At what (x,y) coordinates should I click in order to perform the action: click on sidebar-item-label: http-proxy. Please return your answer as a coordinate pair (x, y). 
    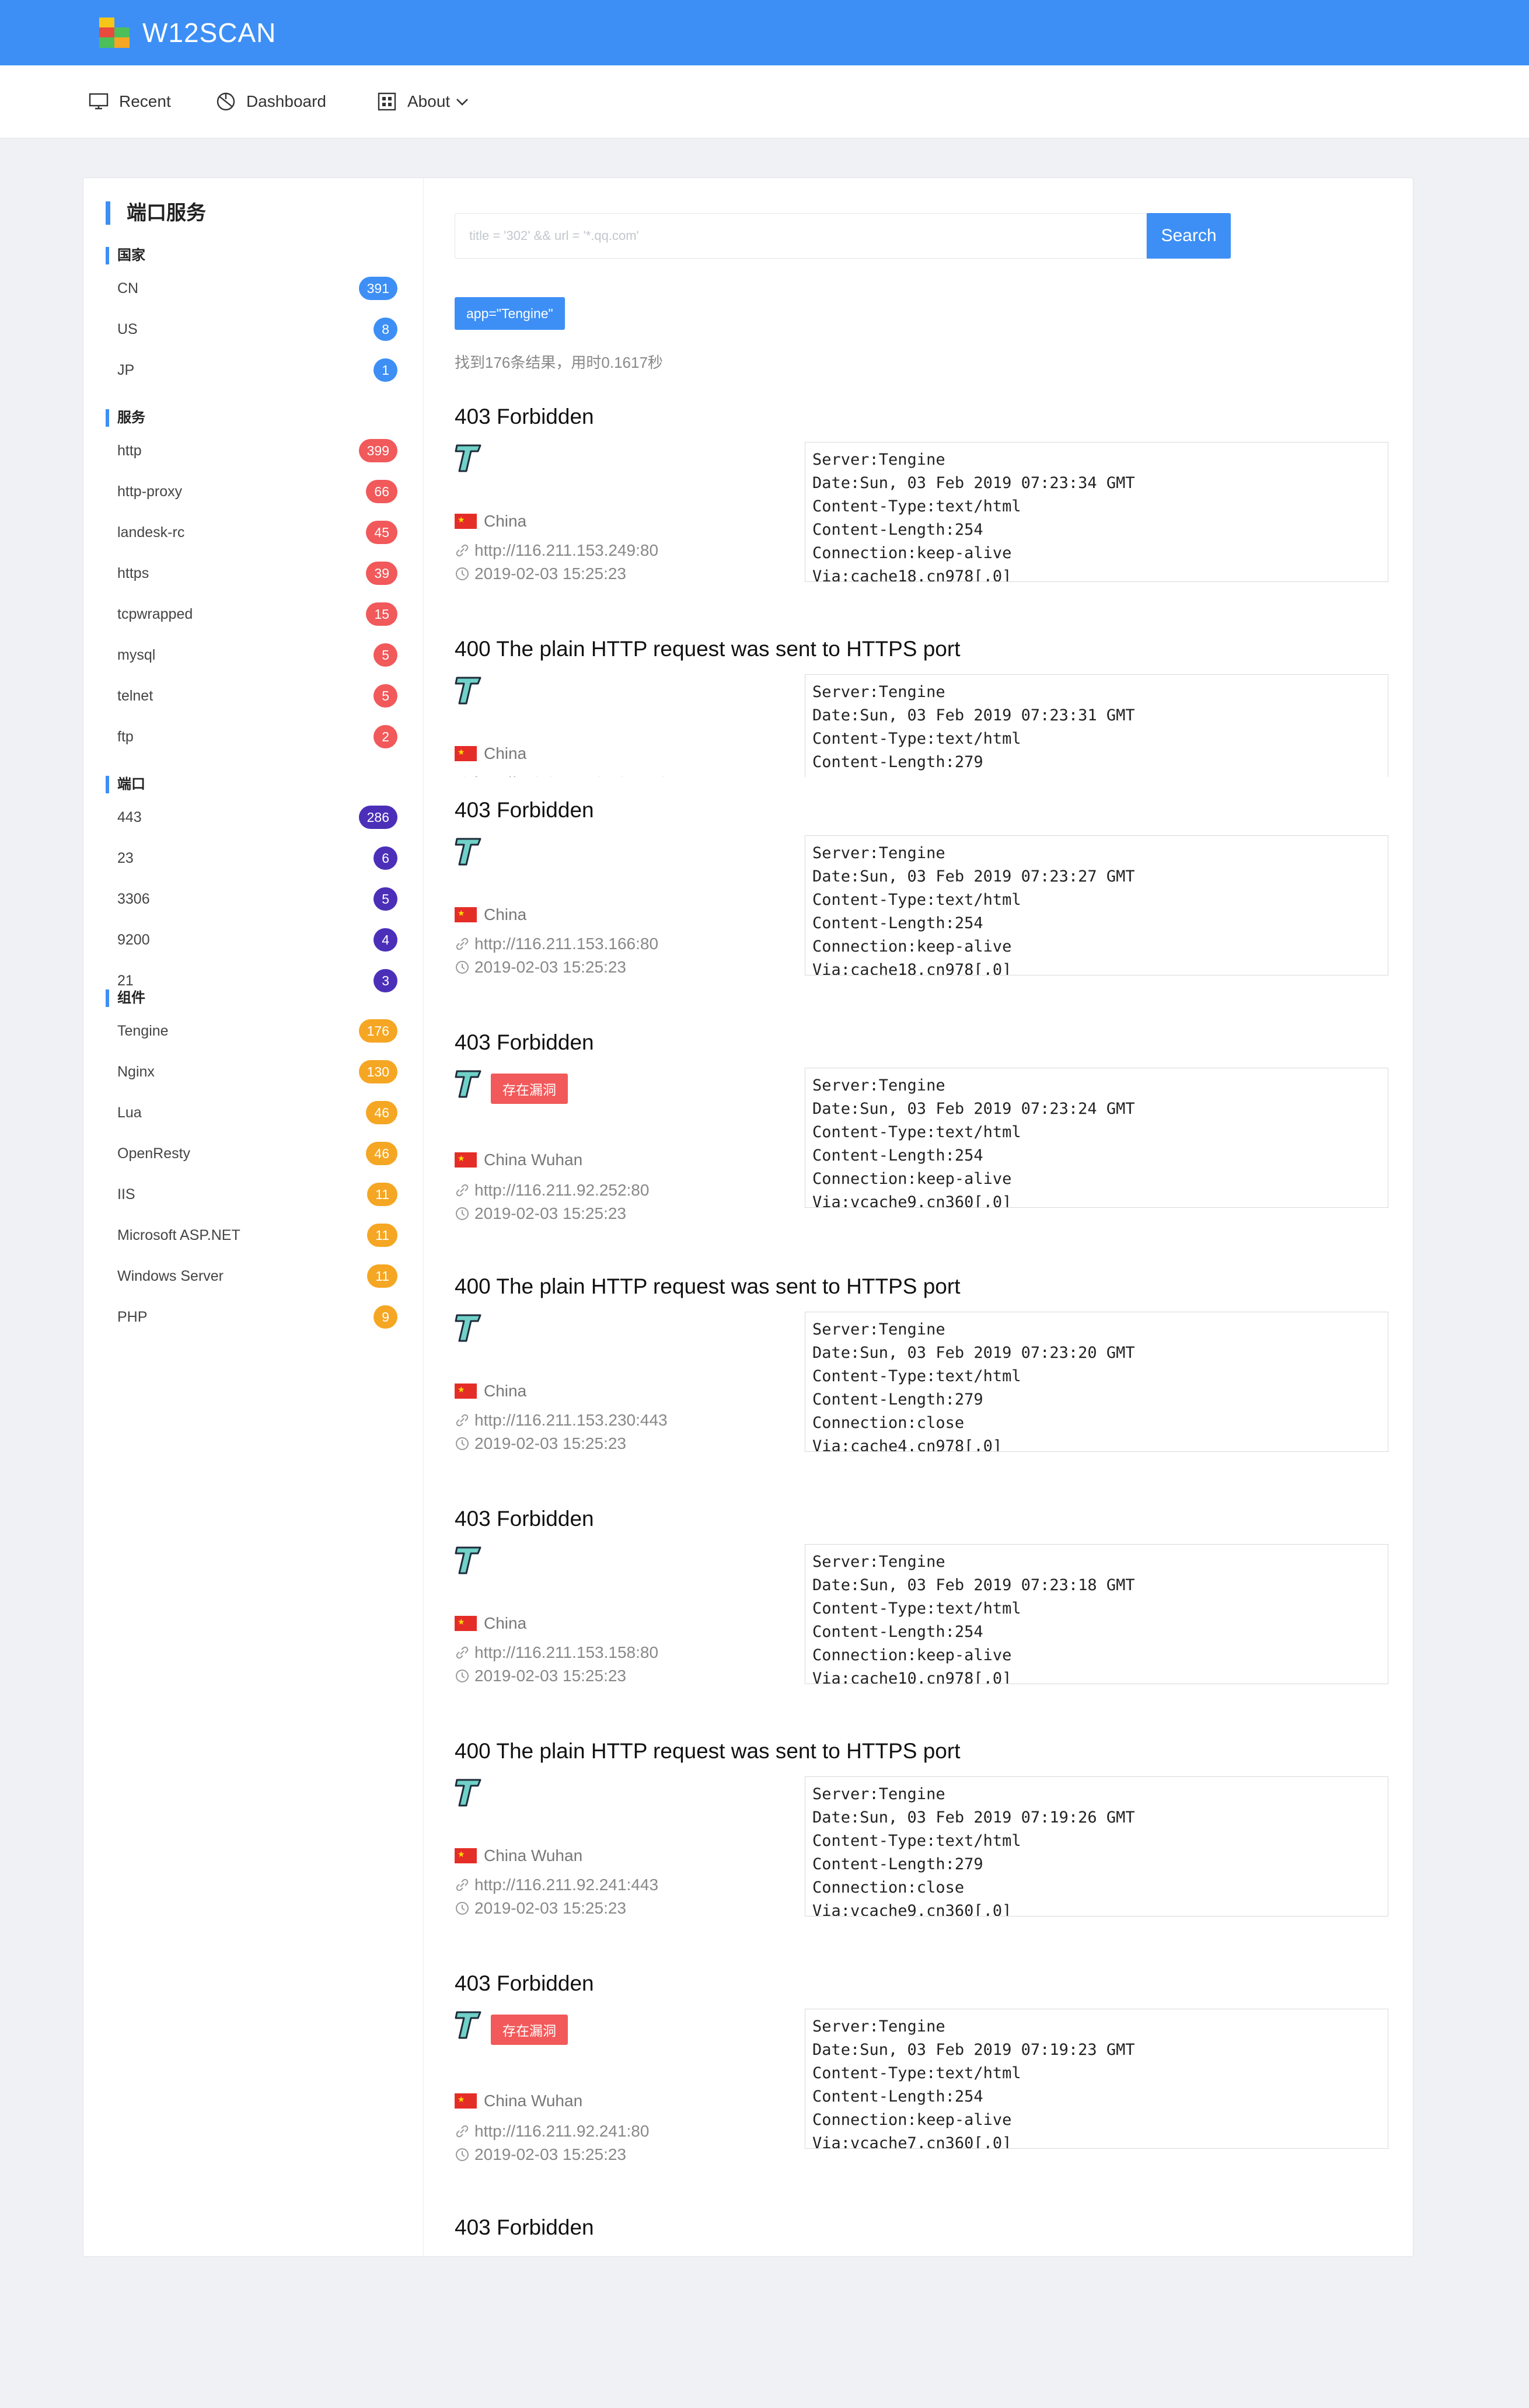
    Looking at the image, I should click on (150, 492).